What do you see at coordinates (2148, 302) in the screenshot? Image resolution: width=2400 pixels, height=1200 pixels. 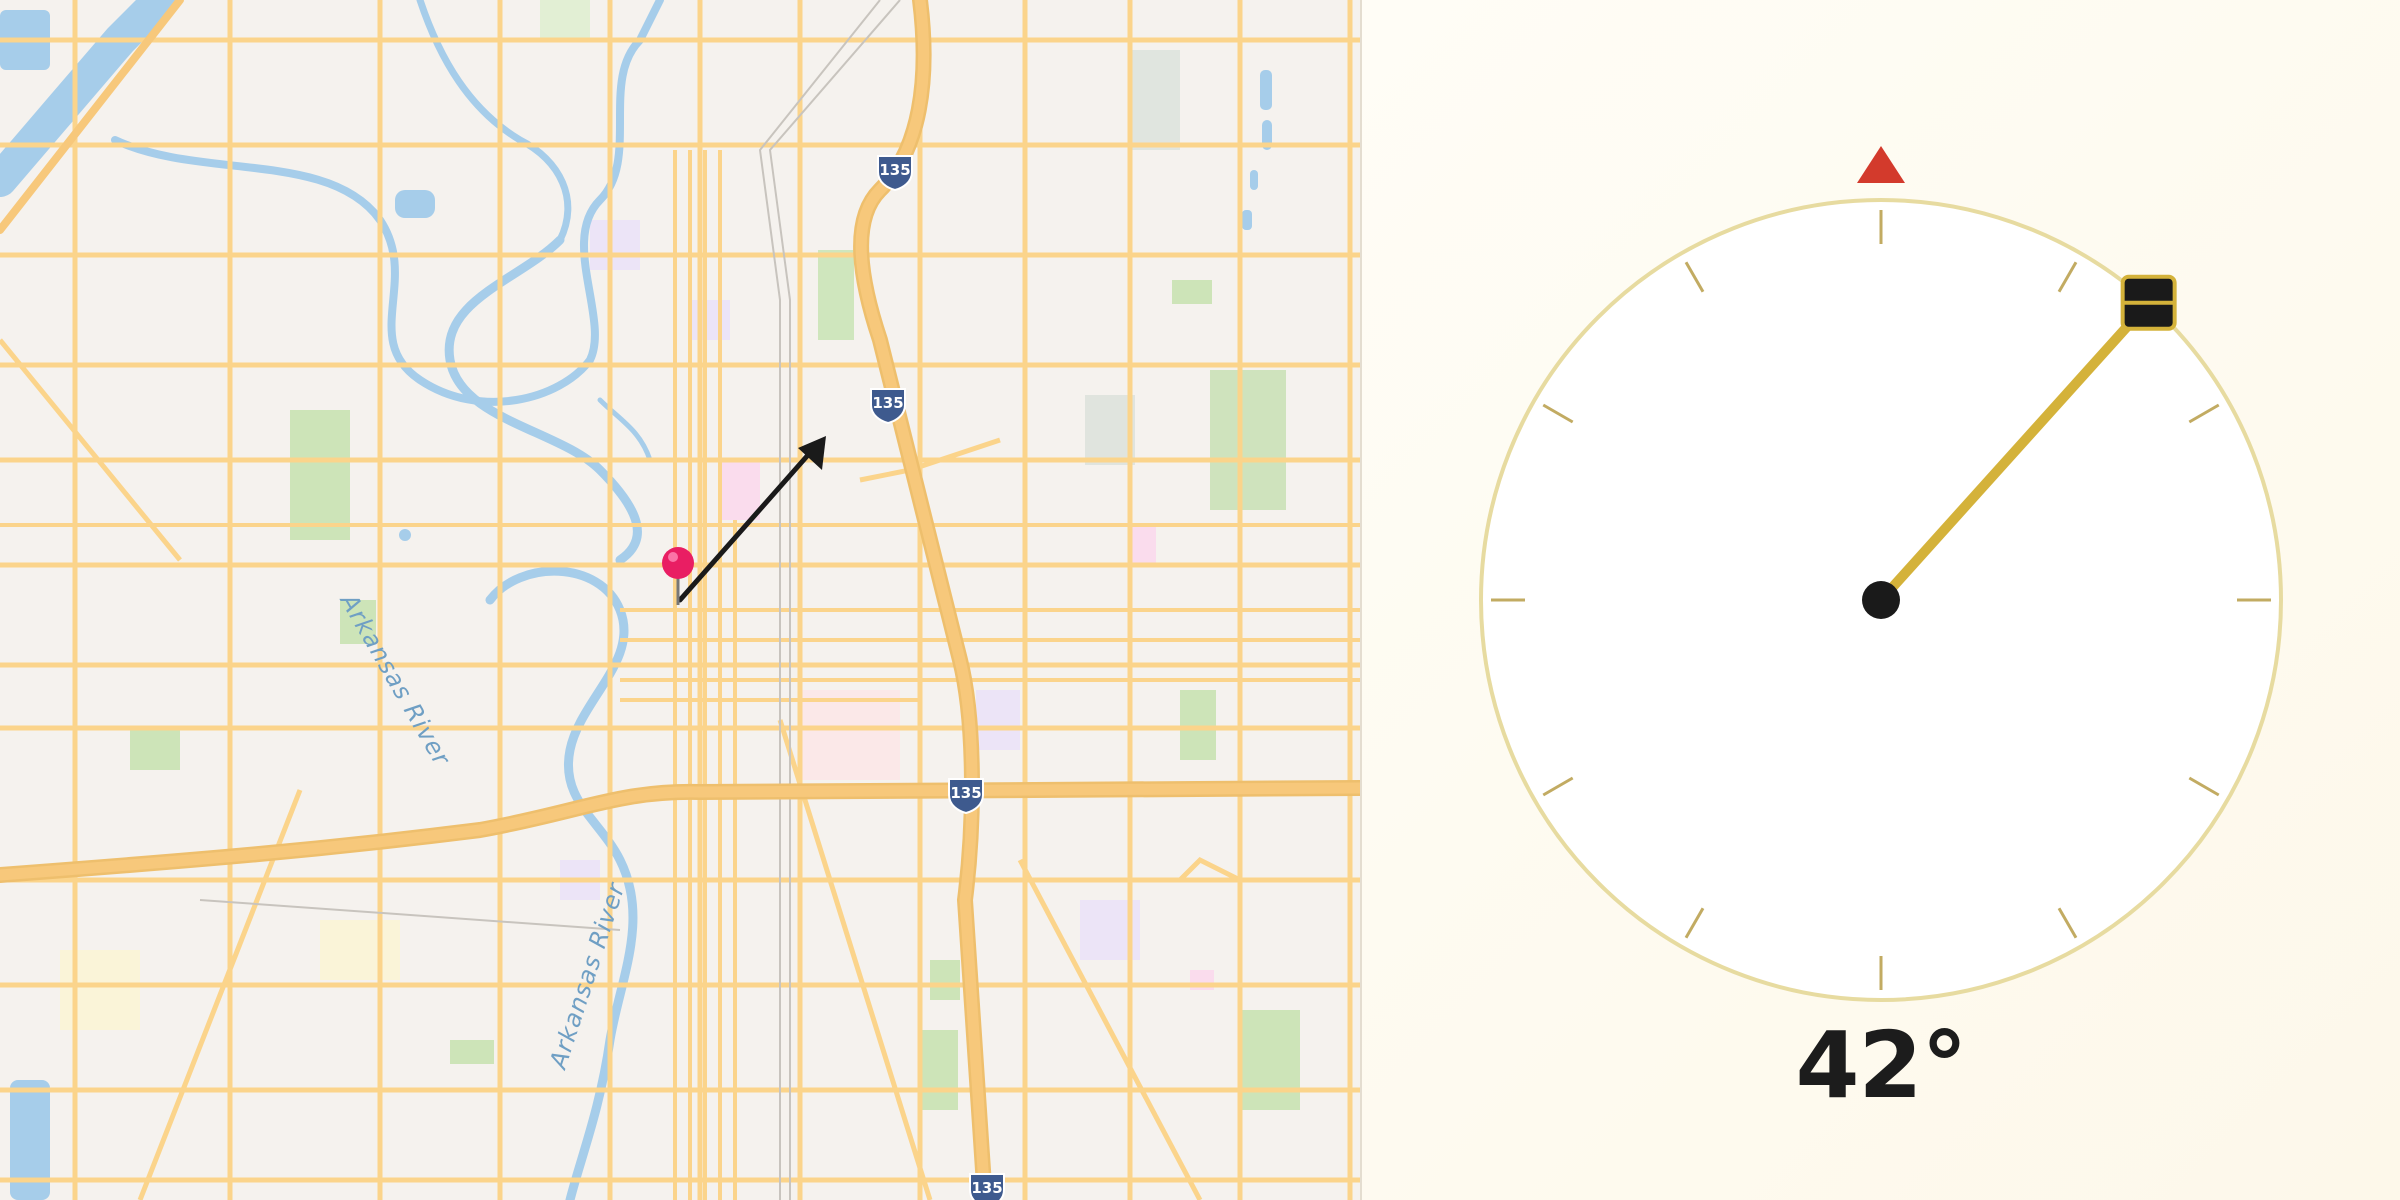 I see `needle-handle-icon` at bounding box center [2148, 302].